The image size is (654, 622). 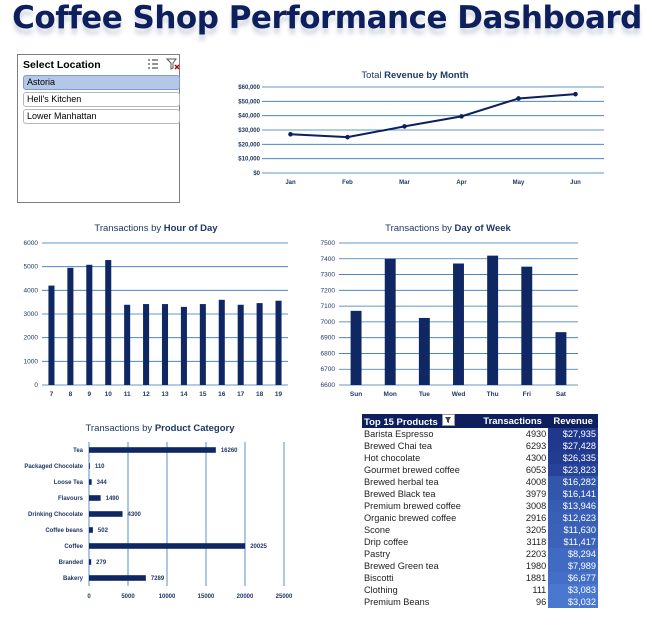 What do you see at coordinates (135, 515) in the screenshot?
I see `data-label: 4300` at bounding box center [135, 515].